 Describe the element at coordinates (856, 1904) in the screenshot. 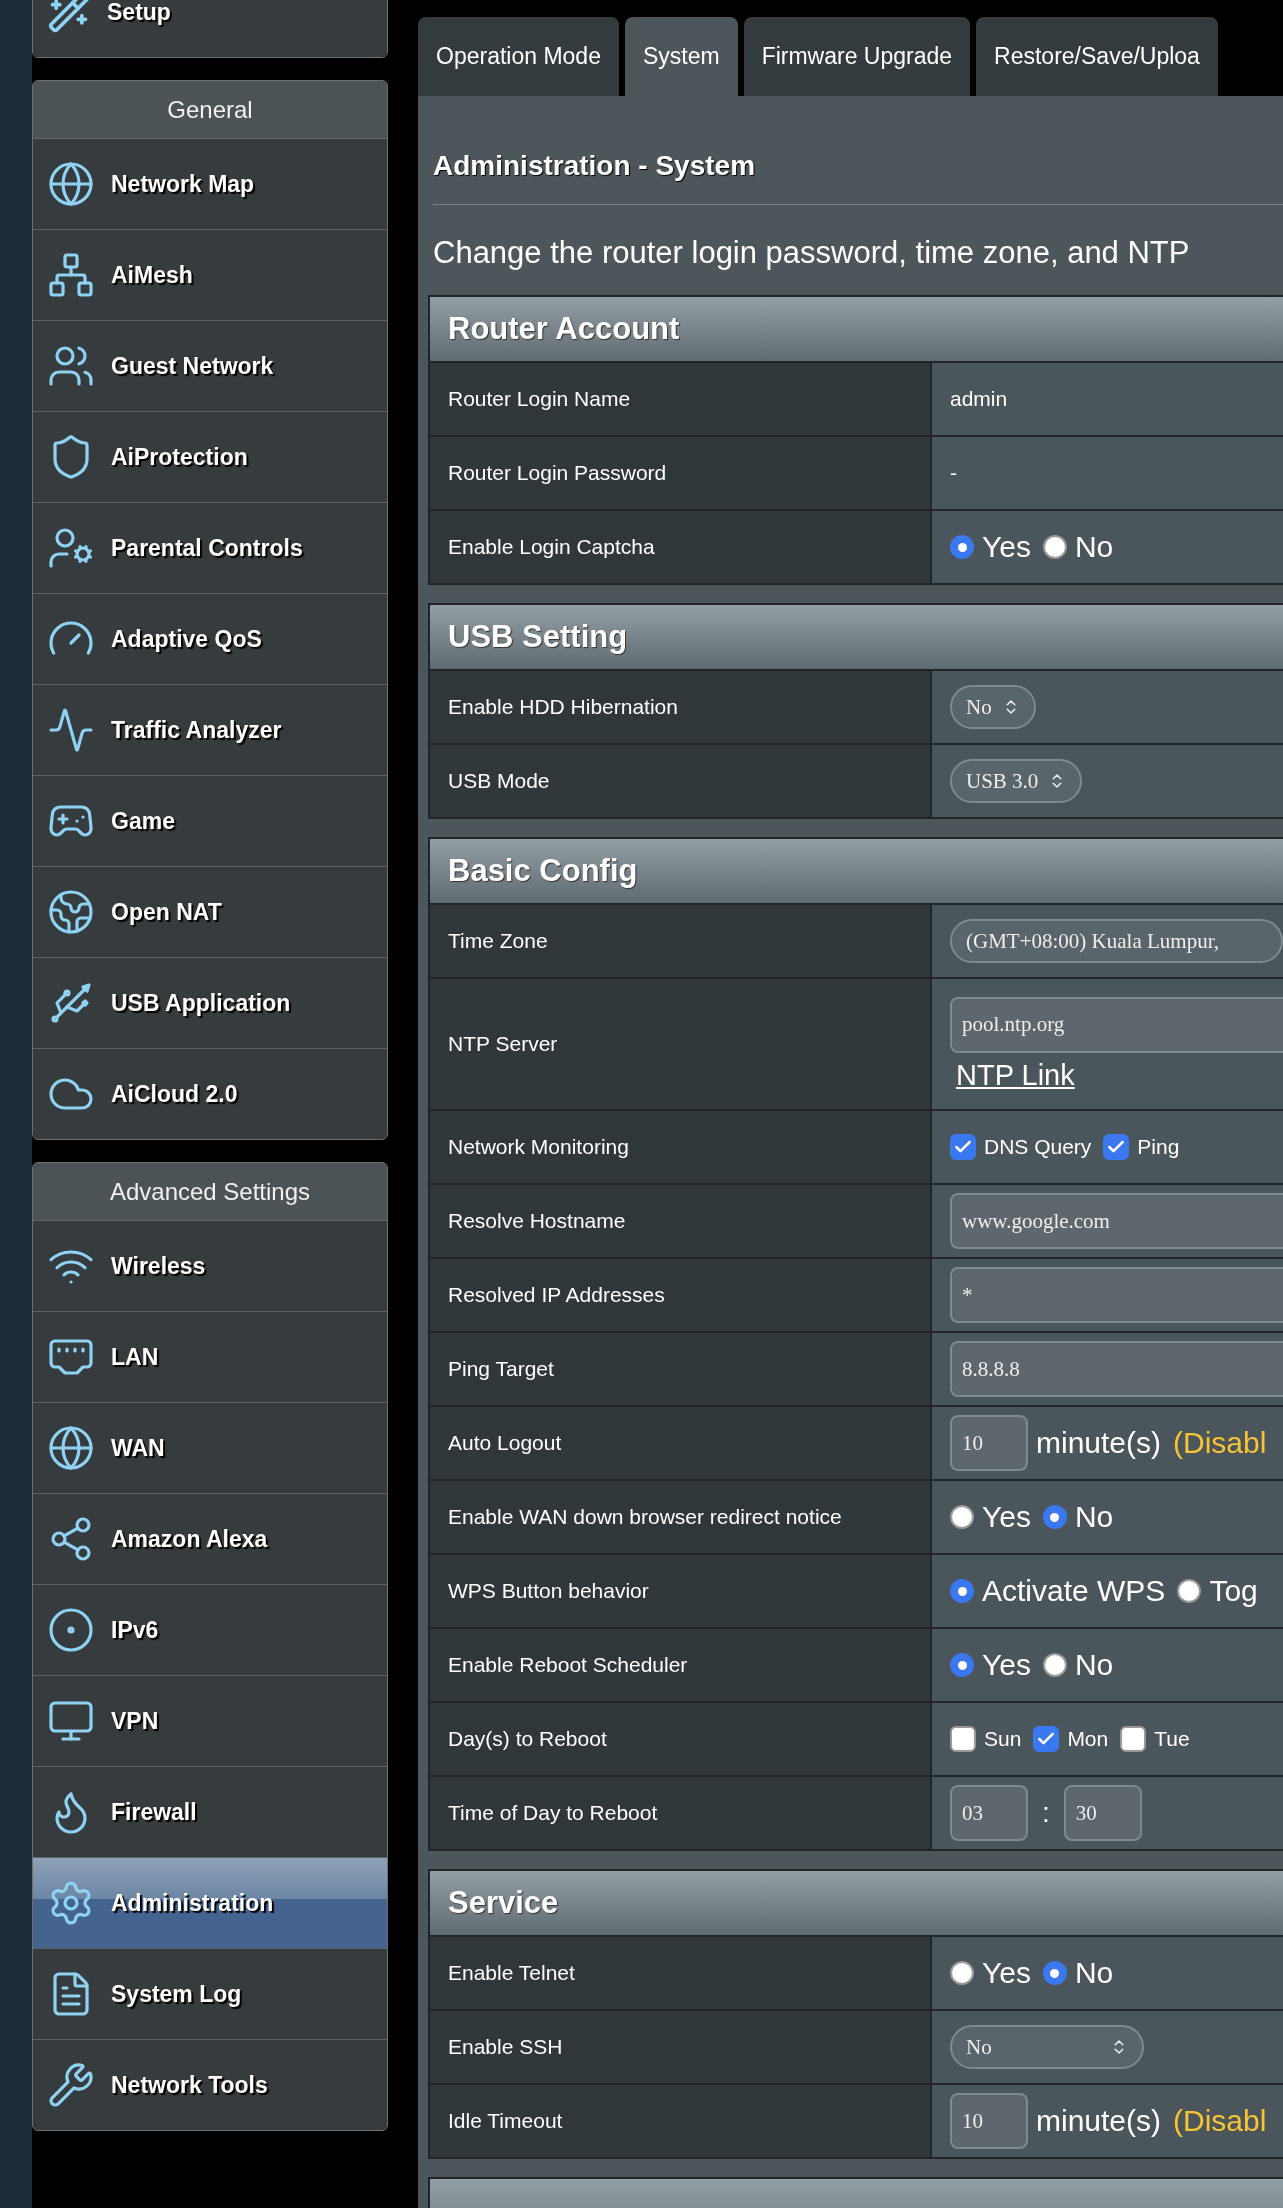

I see `section-header: Service` at that location.